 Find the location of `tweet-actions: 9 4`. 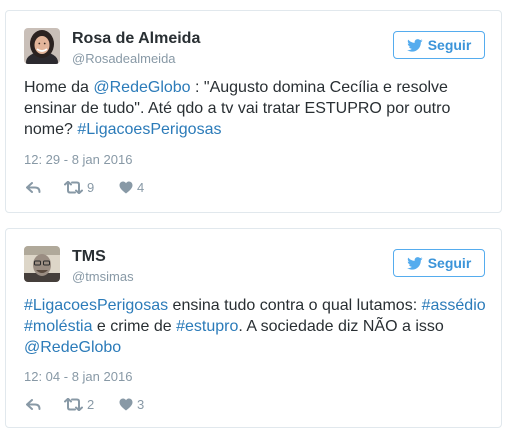

tweet-actions: 9 4 is located at coordinates (85, 187).